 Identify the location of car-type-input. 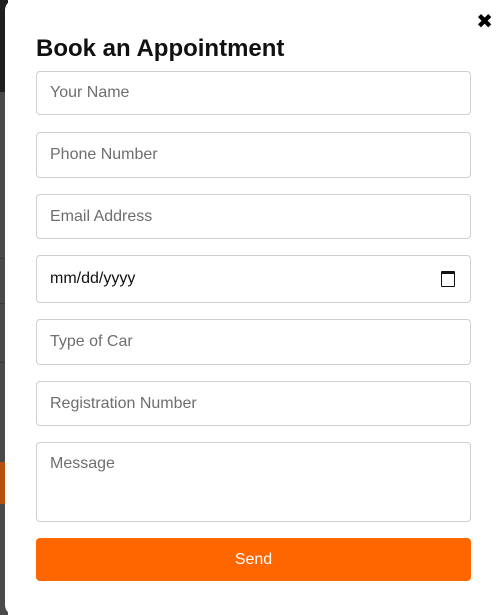
(253, 342).